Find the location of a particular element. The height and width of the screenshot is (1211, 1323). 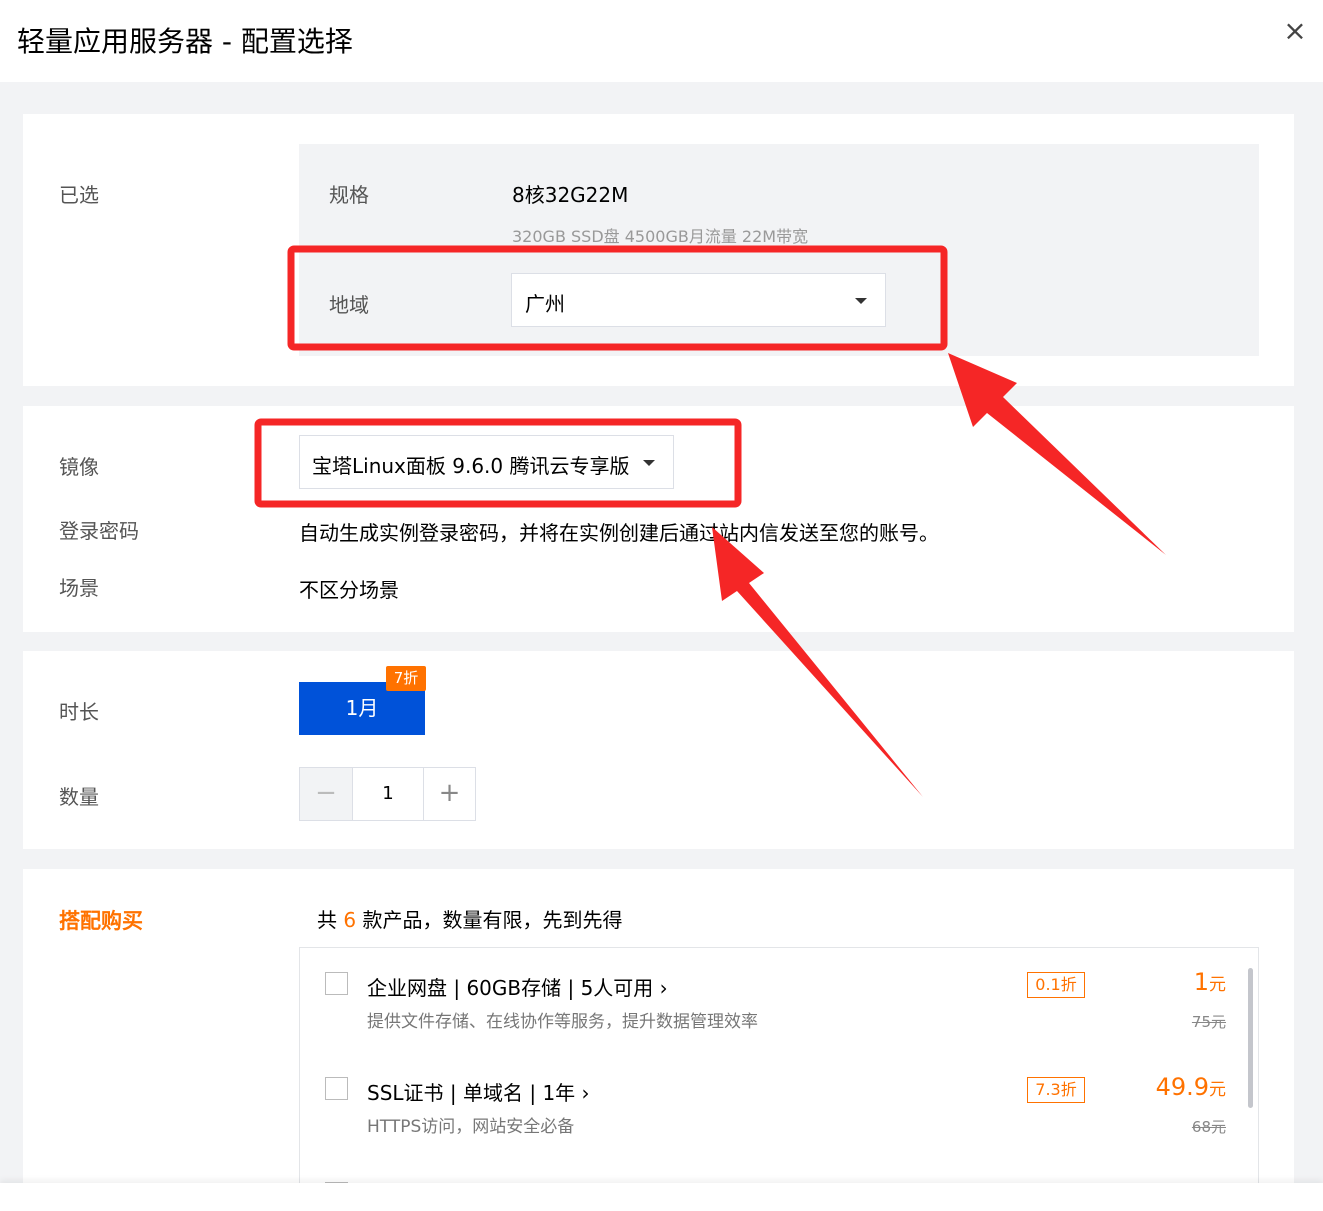

product-price-value: 49.9 is located at coordinates (1182, 1087).